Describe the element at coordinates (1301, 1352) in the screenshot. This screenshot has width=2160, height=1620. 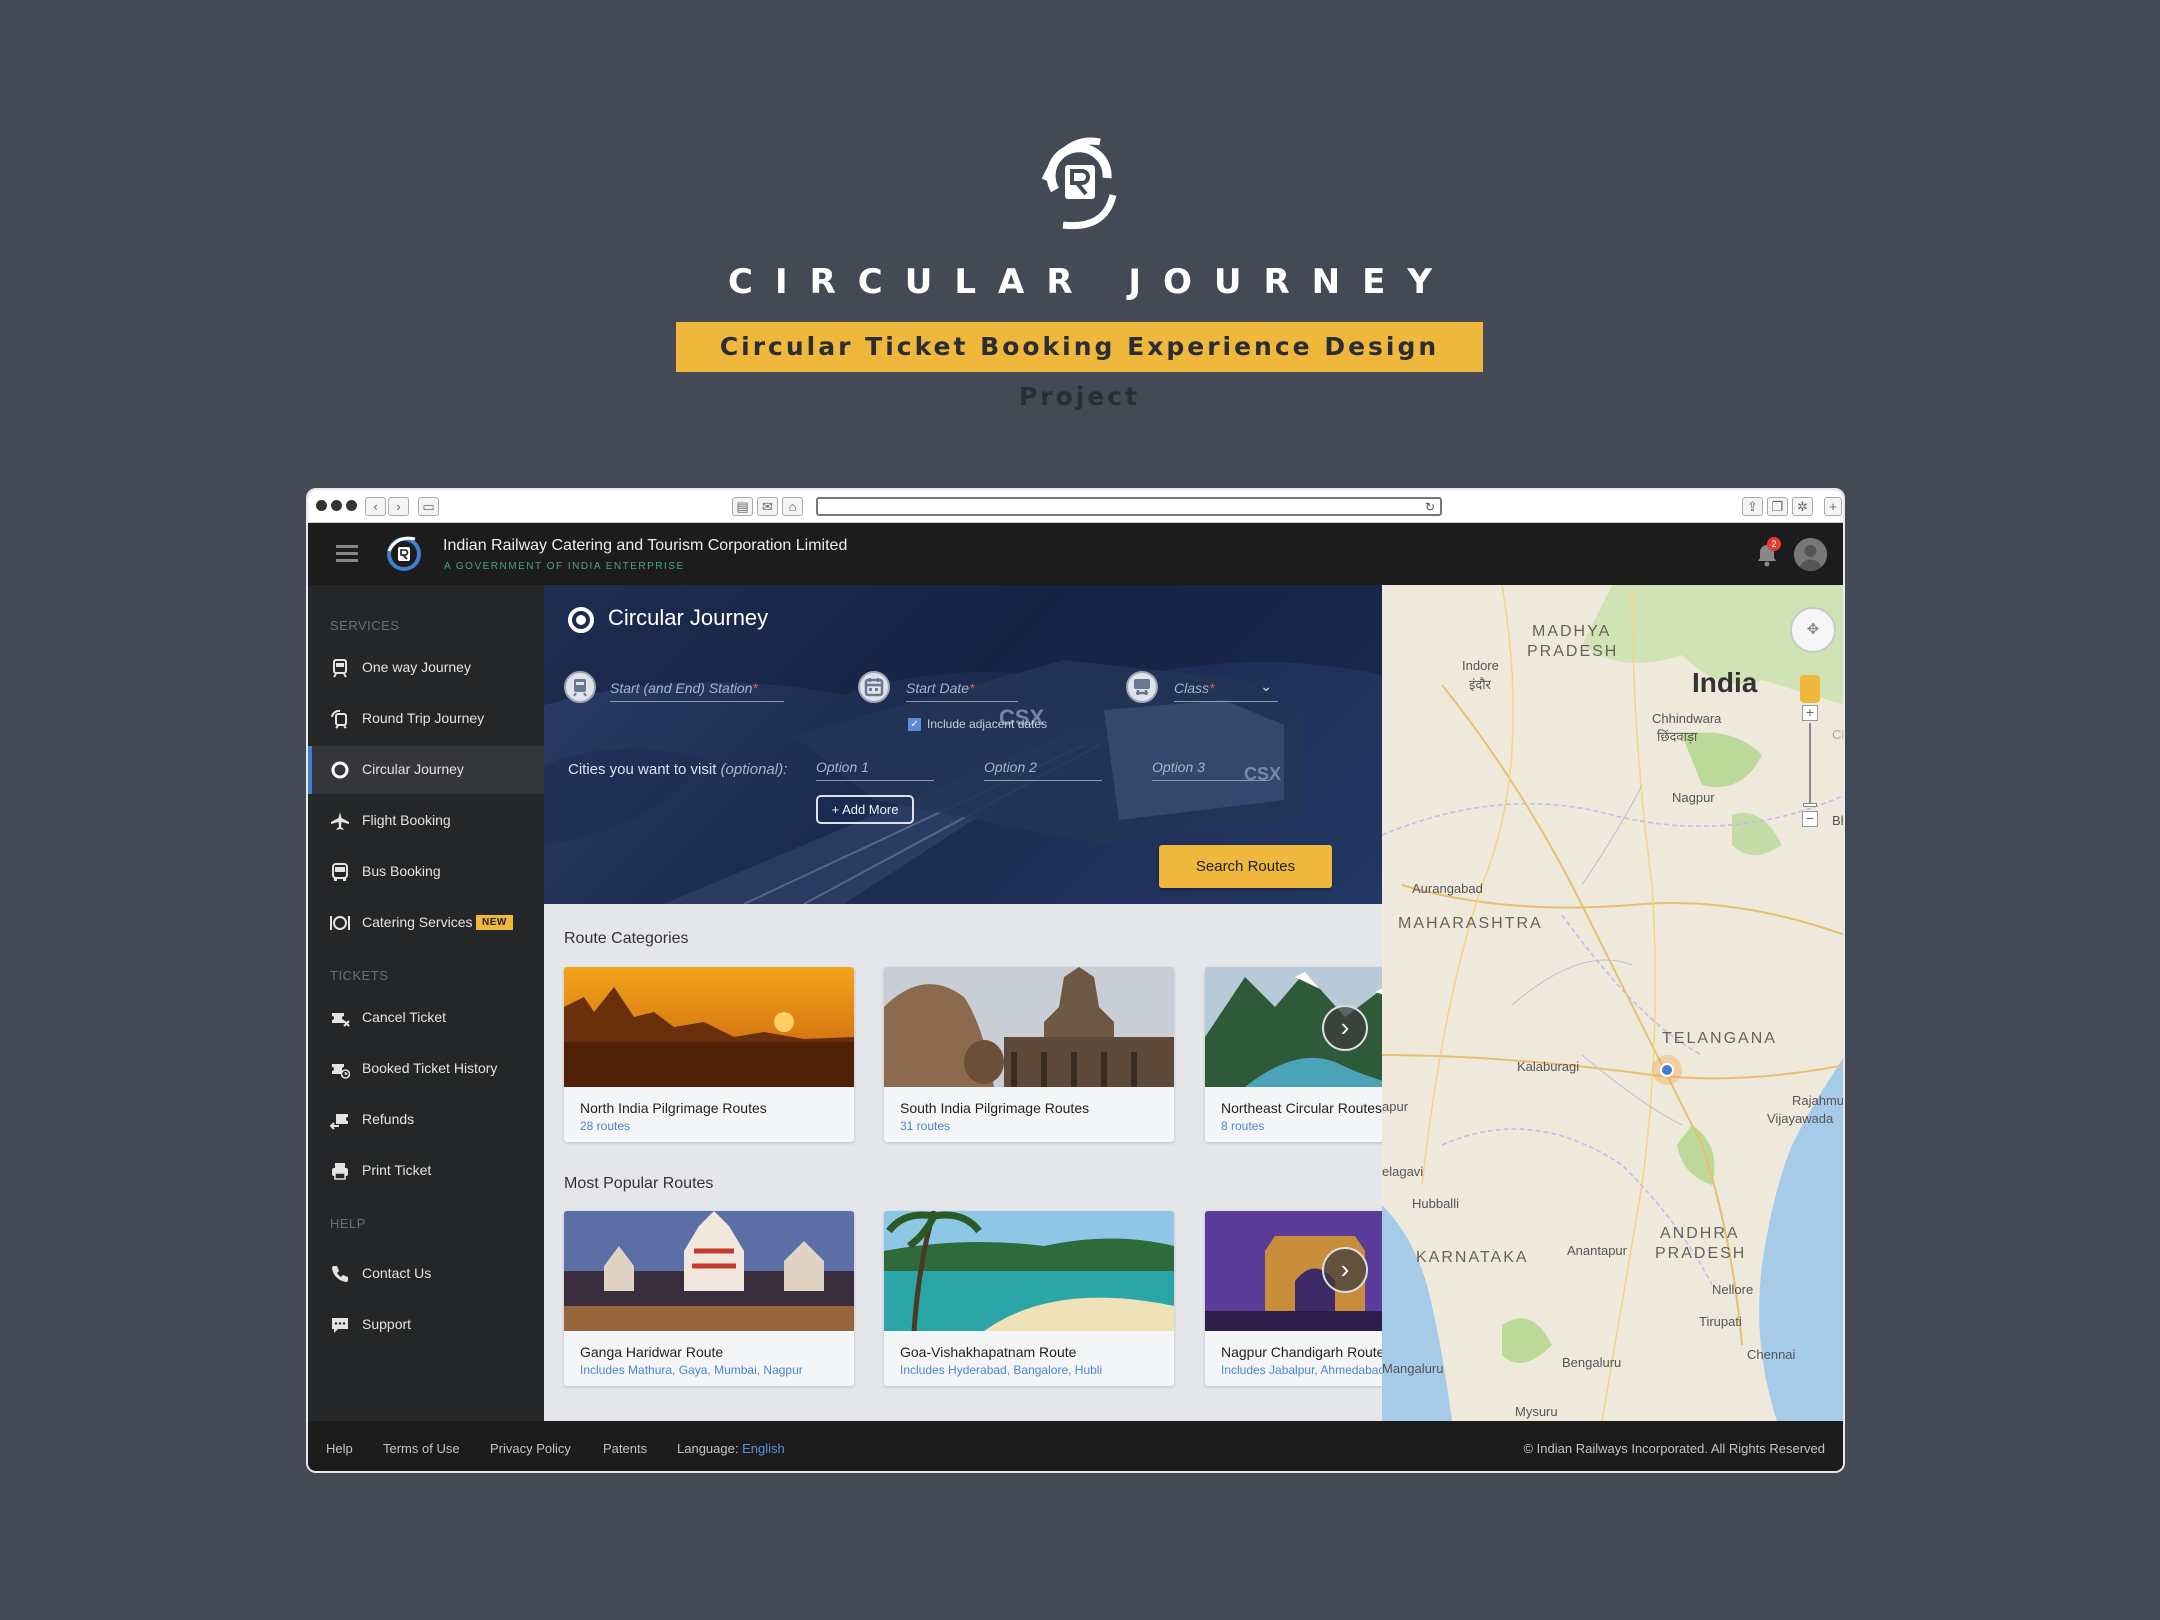
I see `card-title: Nagpur Chandigarh Route` at that location.